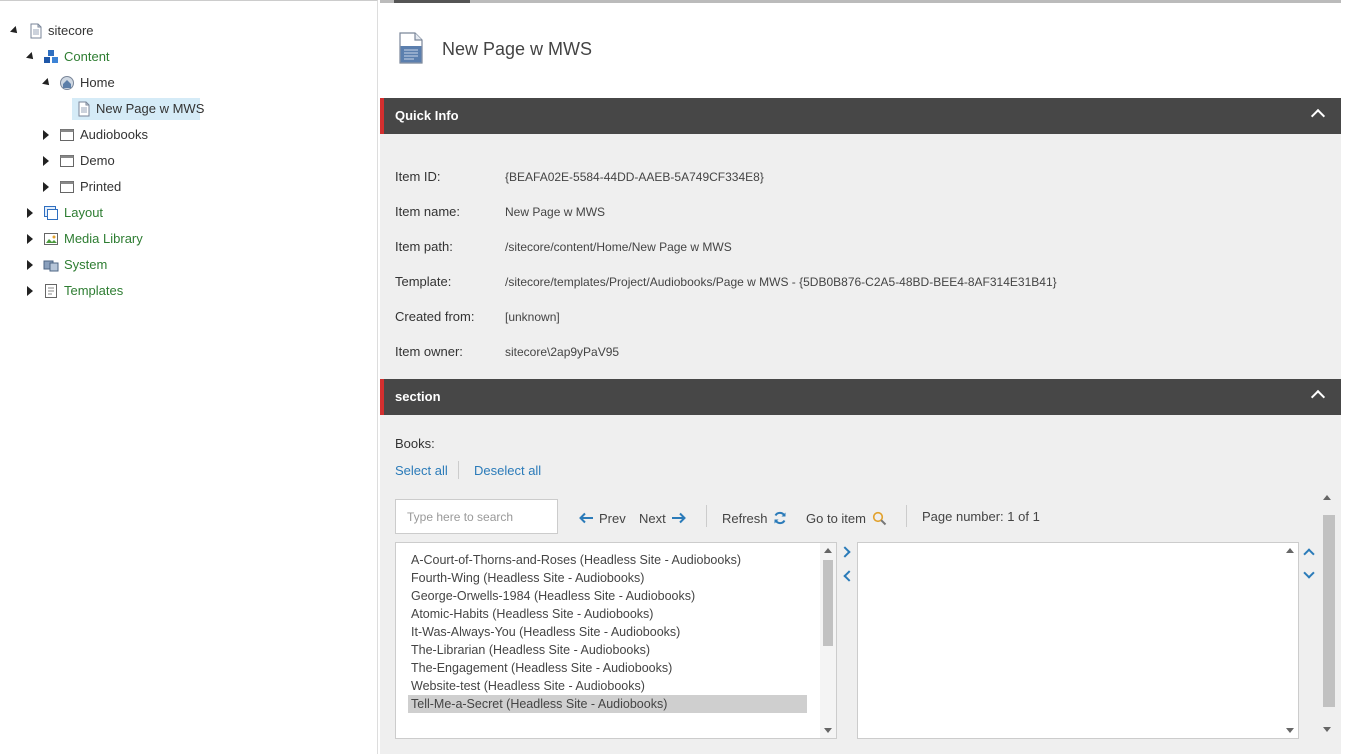 This screenshot has width=1363, height=754. I want to click on link-divider, so click(458, 470).